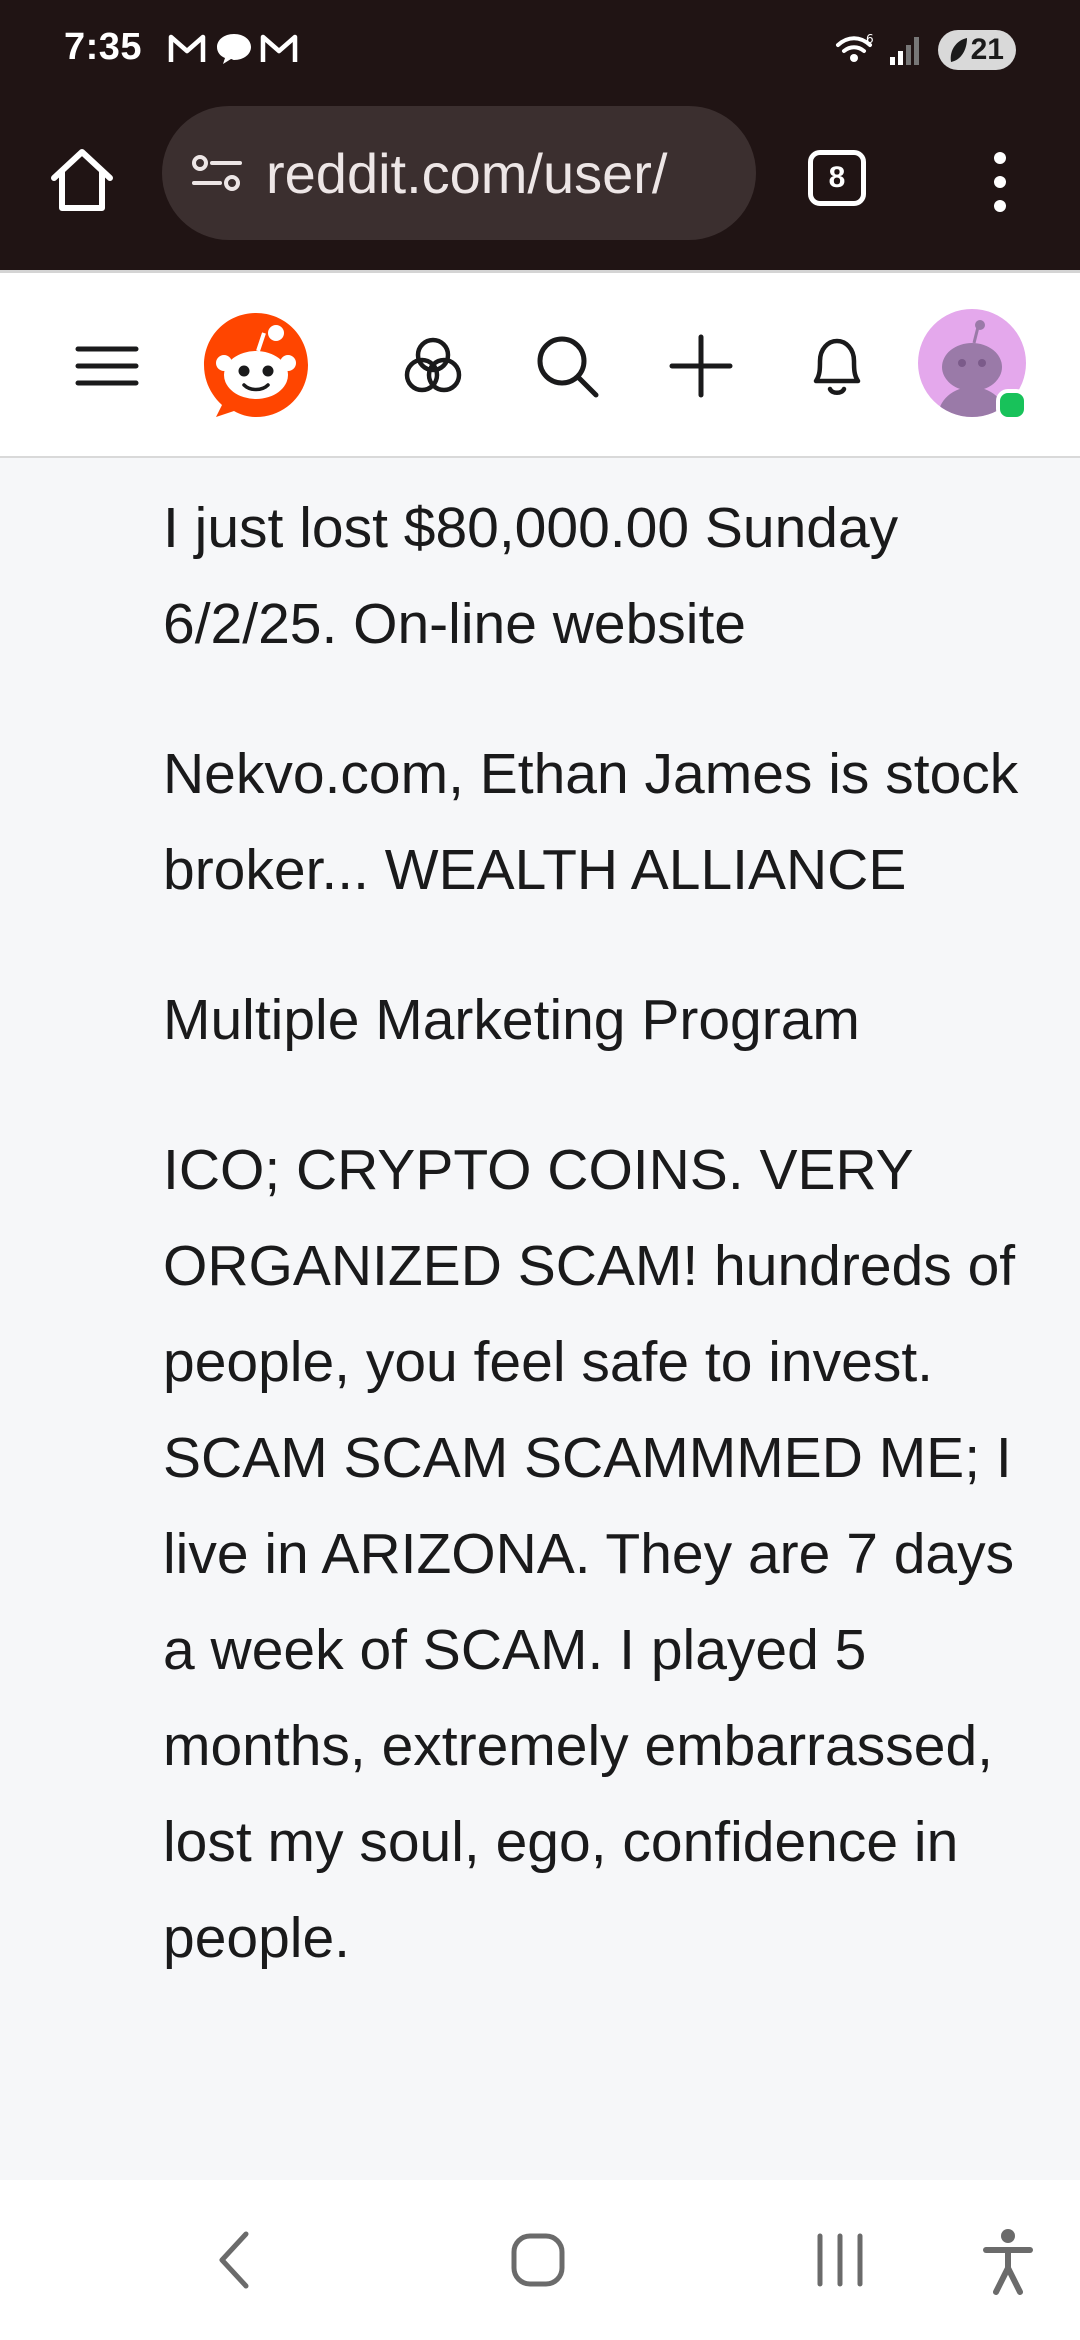 The width and height of the screenshot is (1080, 2340). Describe the element at coordinates (1000, 182) in the screenshot. I see `more-options-icon` at that location.